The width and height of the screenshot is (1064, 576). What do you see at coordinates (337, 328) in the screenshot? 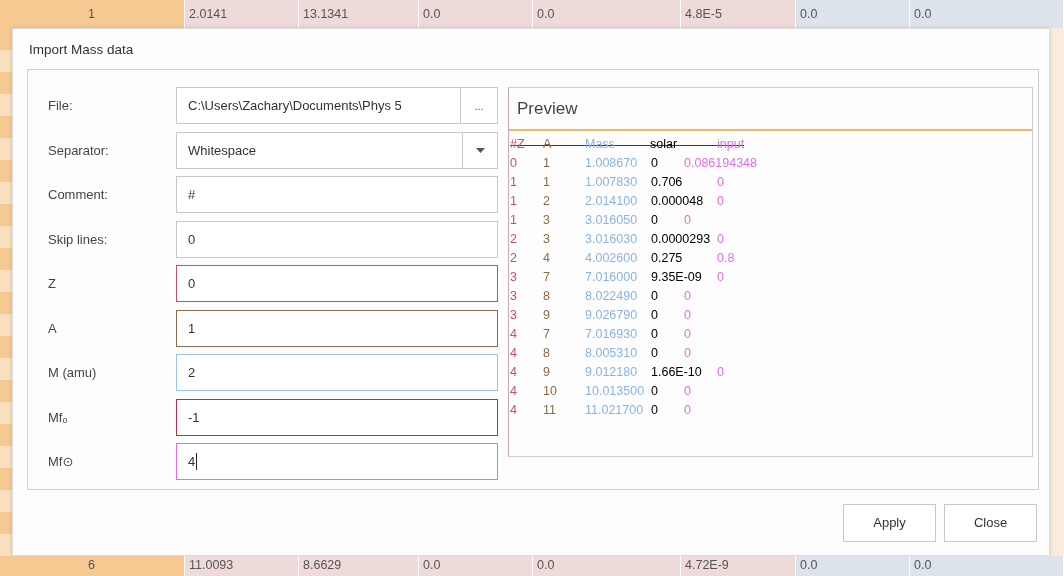
I see `text-field: 1` at bounding box center [337, 328].